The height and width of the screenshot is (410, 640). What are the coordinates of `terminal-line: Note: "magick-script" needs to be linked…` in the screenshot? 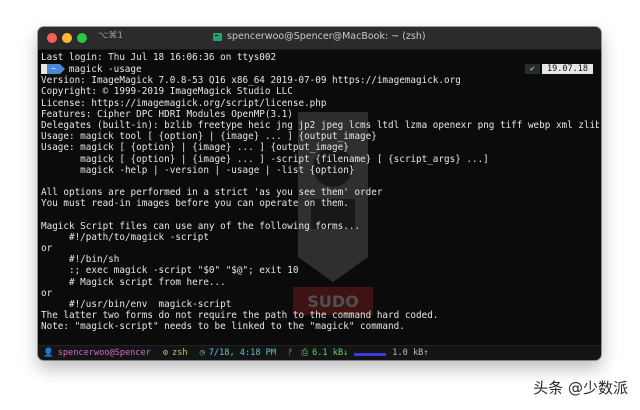 It's located at (223, 327).